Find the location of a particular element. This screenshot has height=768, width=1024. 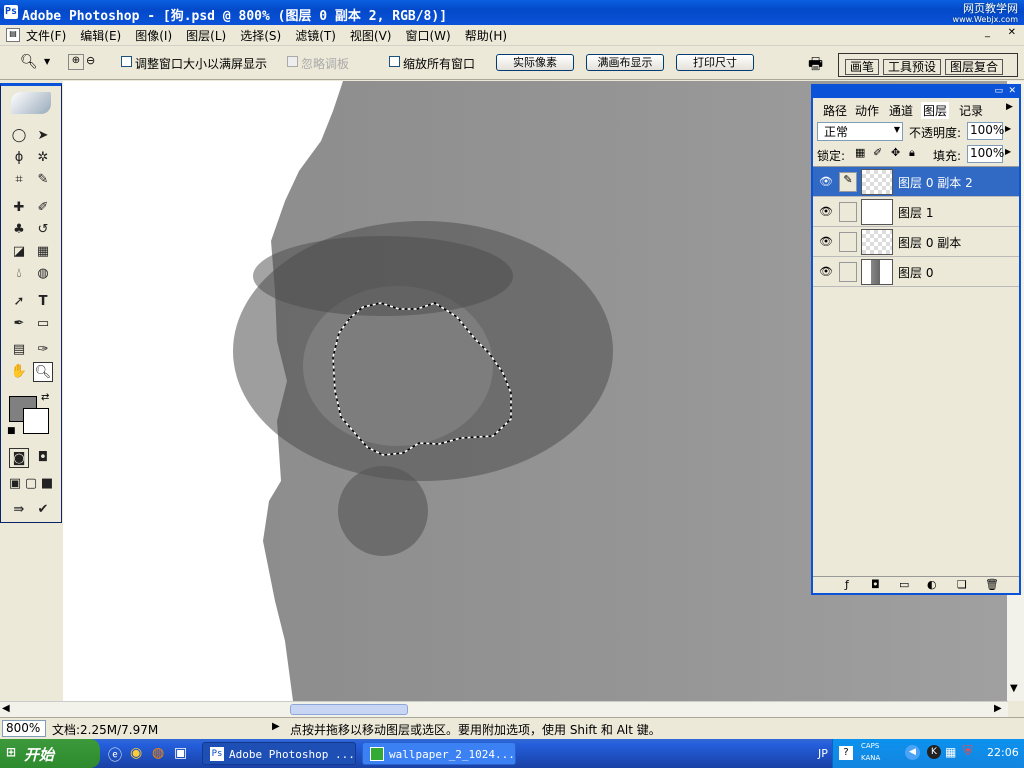

network-tray-icon: ▦ is located at coordinates (950, 752).